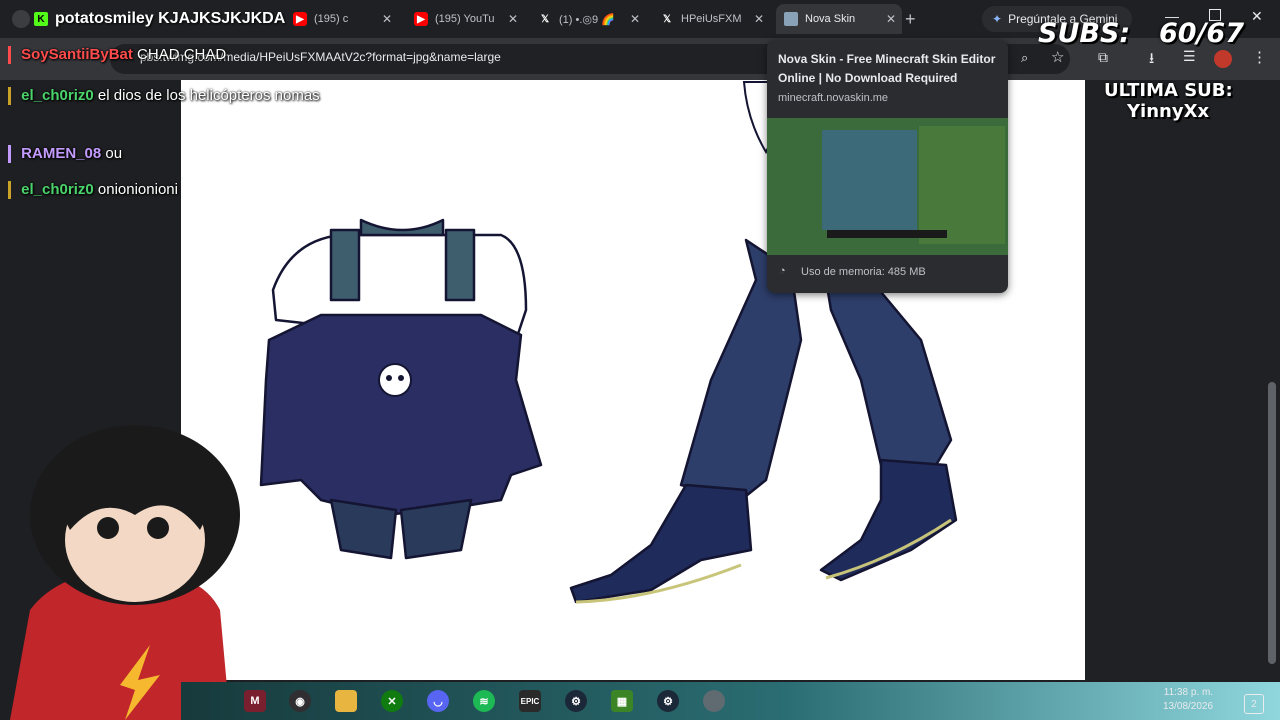 This screenshot has height=720, width=1280. I want to click on moonlight-icon: M, so click(255, 701).